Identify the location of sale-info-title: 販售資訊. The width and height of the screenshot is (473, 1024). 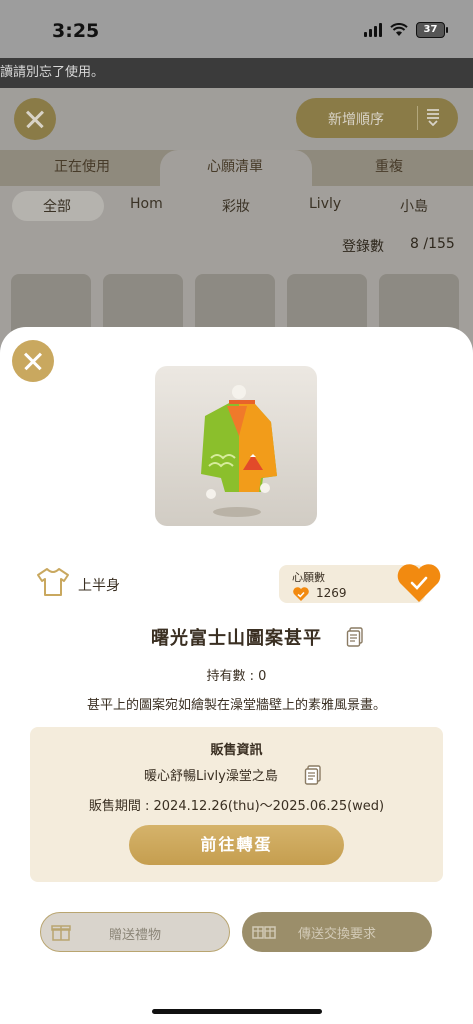
(236, 750).